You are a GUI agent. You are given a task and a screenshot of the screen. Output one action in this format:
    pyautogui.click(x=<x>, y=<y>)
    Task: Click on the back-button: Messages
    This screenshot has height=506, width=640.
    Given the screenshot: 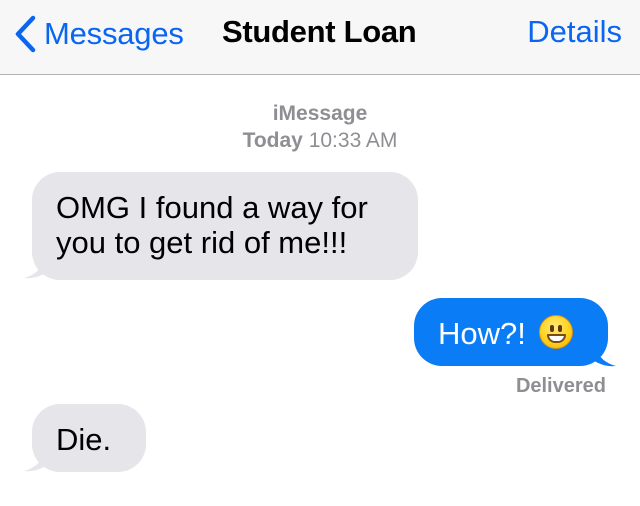 What is the action you would take?
    pyautogui.click(x=99, y=34)
    